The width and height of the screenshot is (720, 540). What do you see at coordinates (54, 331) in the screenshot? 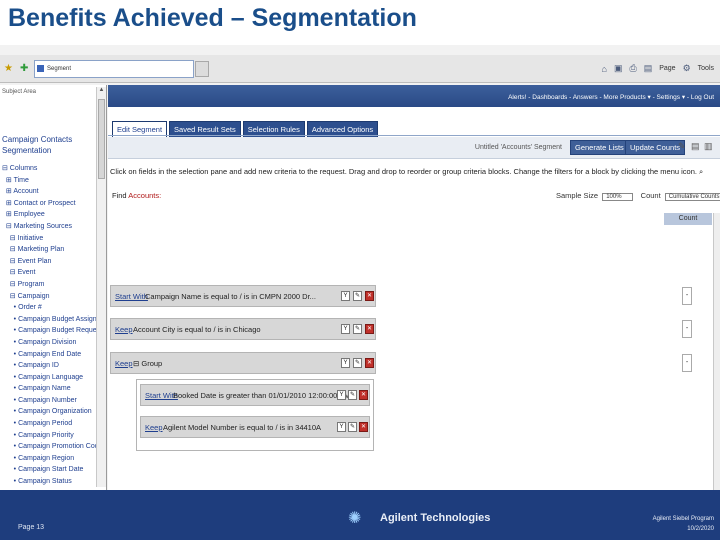
I see `tree-item: • Campaign Budget Requests` at bounding box center [54, 331].